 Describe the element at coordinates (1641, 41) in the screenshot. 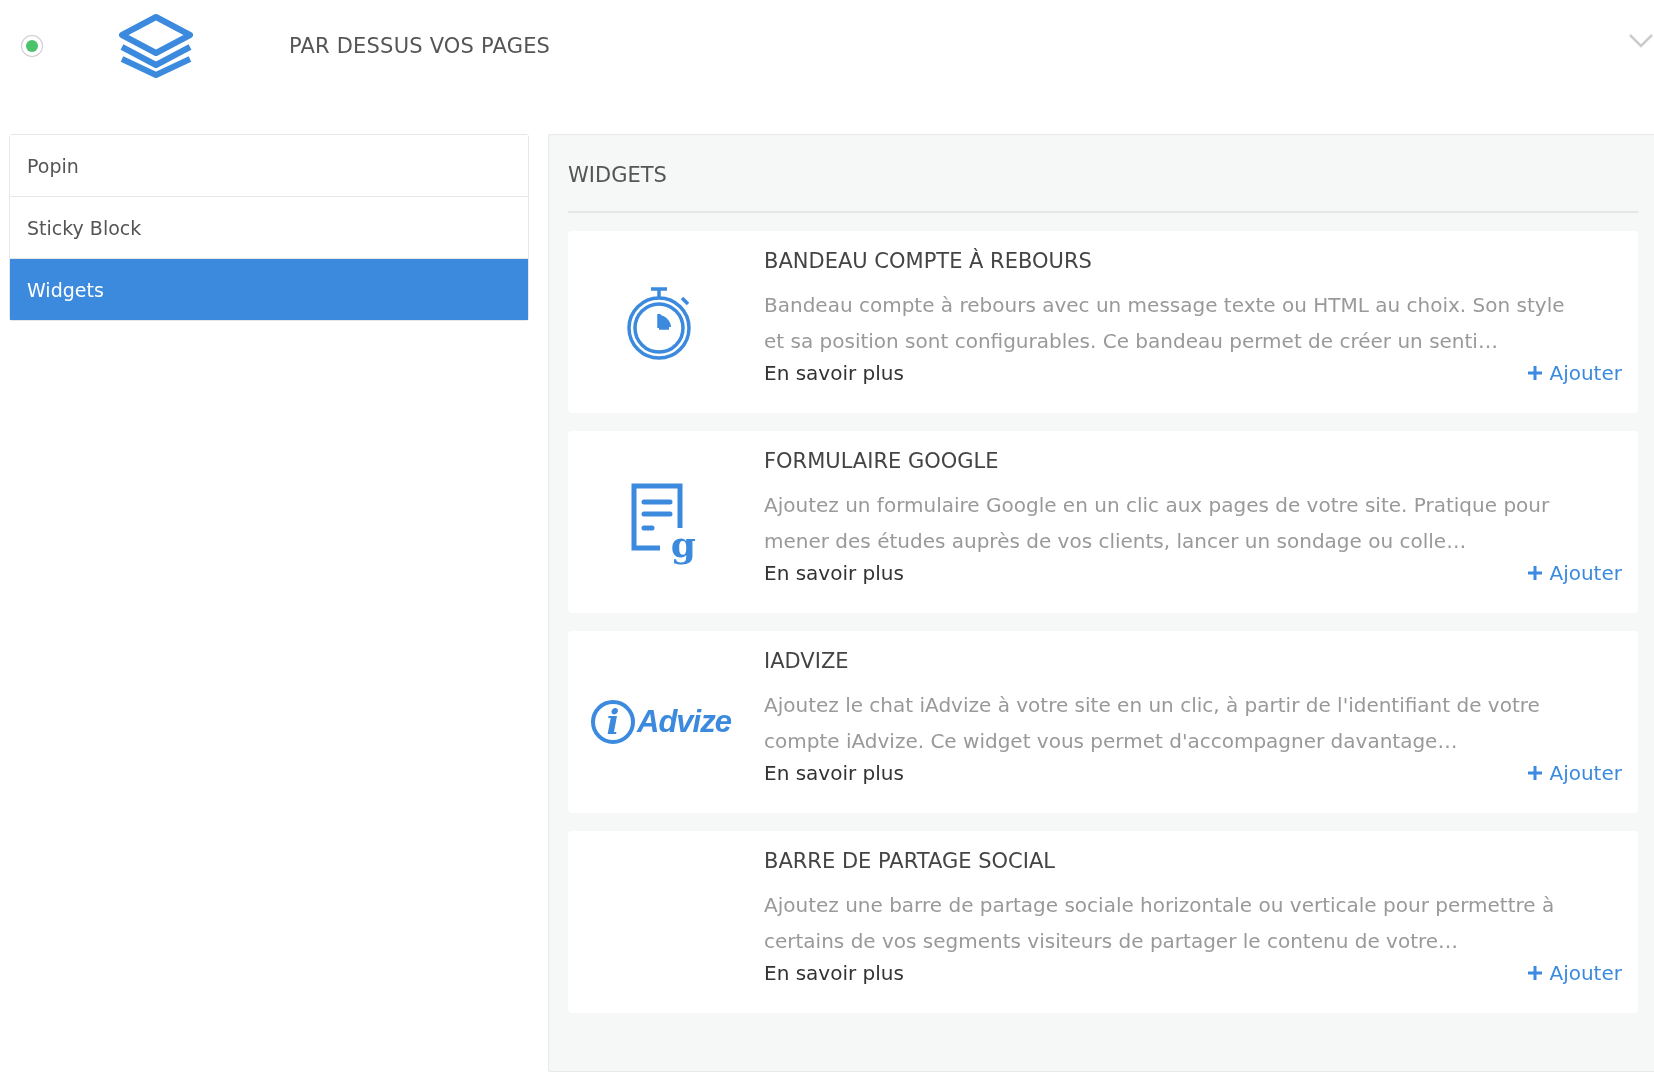

I see `chevron-down-icon` at that location.